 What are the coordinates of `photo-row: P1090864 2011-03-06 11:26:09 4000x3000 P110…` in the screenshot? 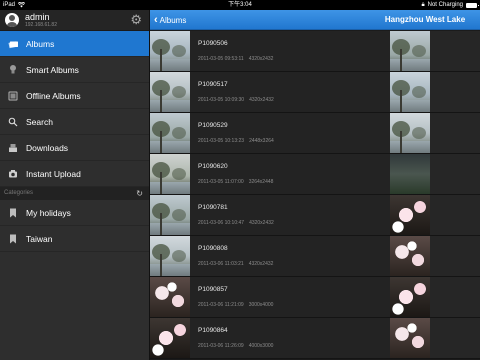 It's located at (315, 338).